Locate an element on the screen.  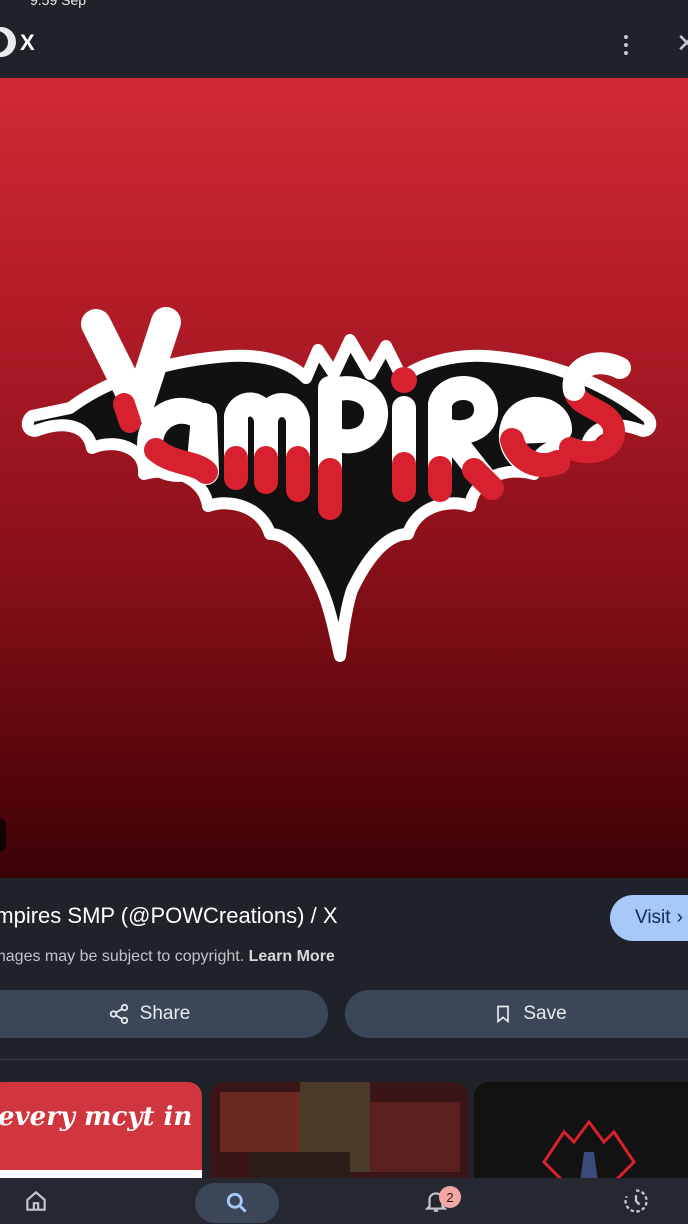
app-bar: X ✕ is located at coordinates (344, 44).